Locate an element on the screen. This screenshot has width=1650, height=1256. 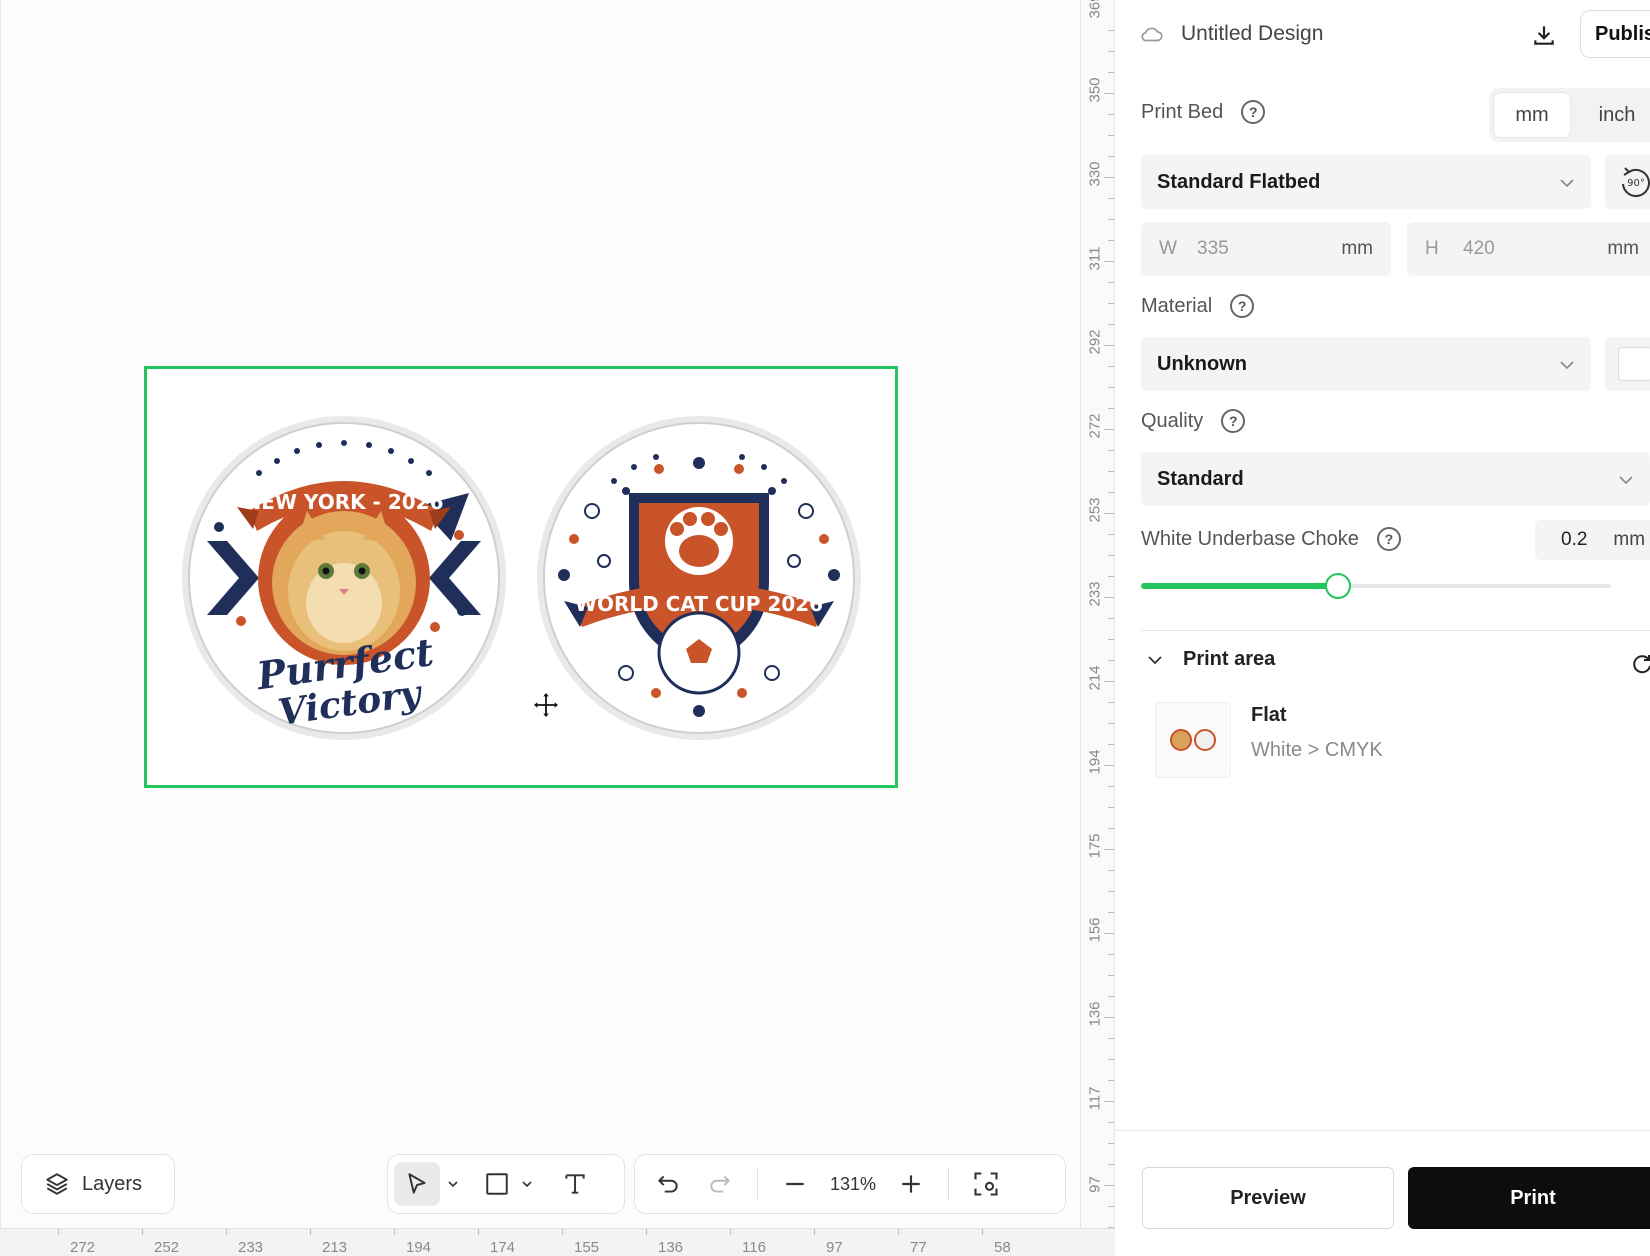
material-select: Unknown is located at coordinates (1366, 364).